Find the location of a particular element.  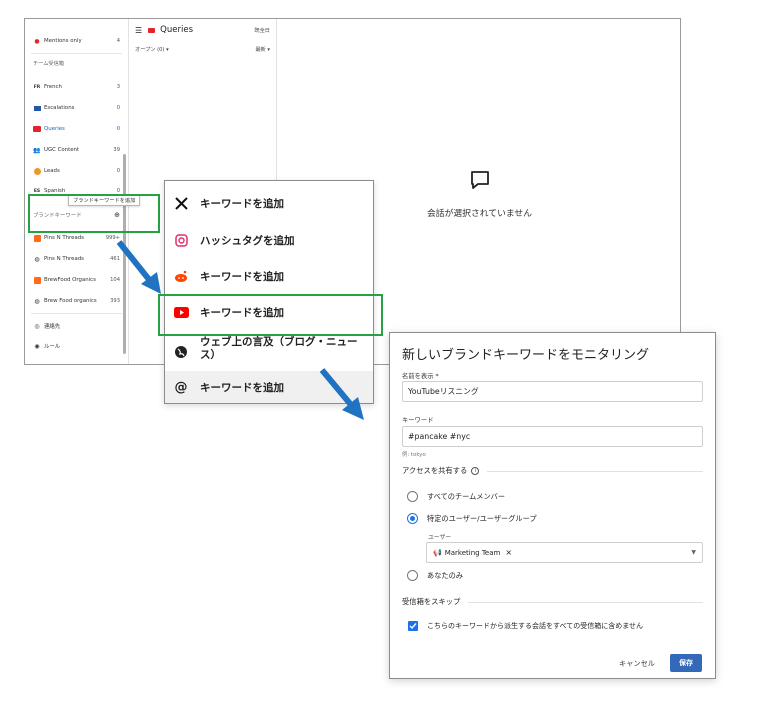

skip-section-header: 受信箱をスキップ is located at coordinates (552, 602).